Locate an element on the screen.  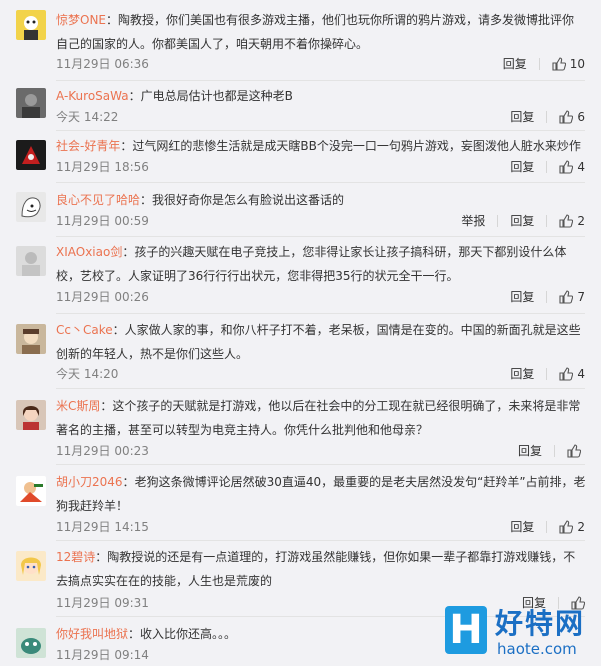
timestamp: 11月29日 09:14 is located at coordinates (102, 655).